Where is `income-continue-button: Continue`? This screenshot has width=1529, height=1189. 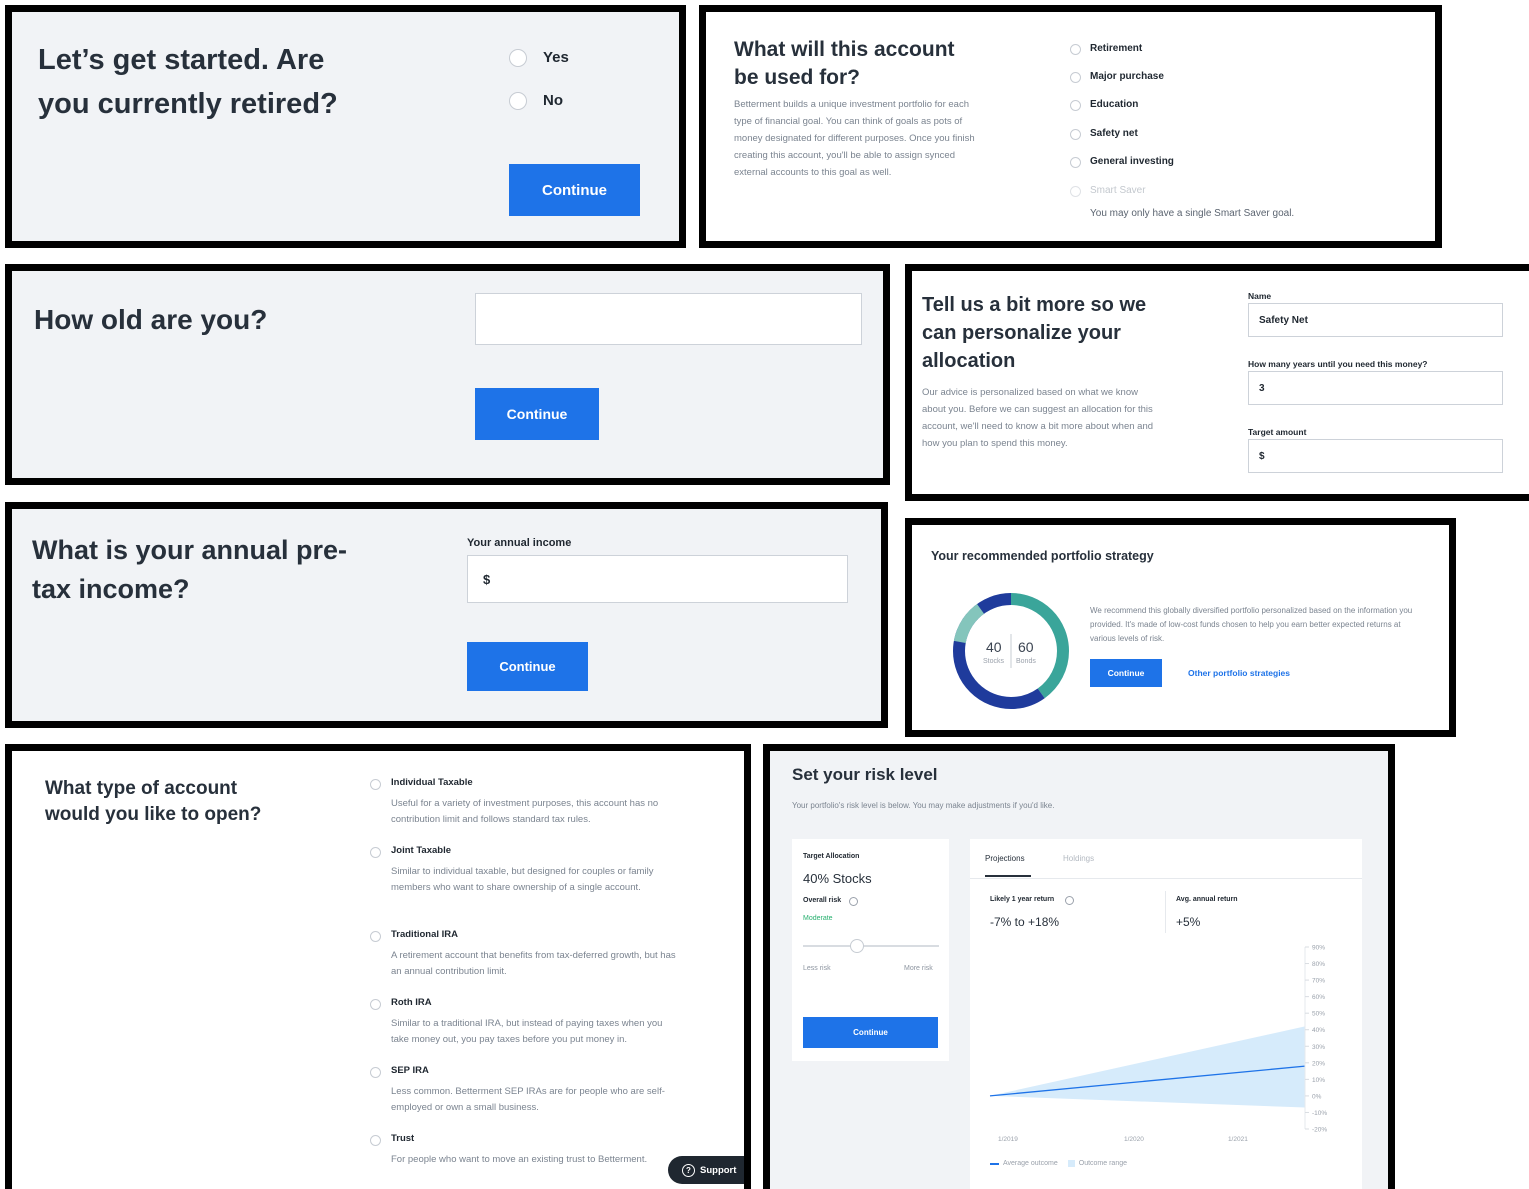 income-continue-button: Continue is located at coordinates (527, 666).